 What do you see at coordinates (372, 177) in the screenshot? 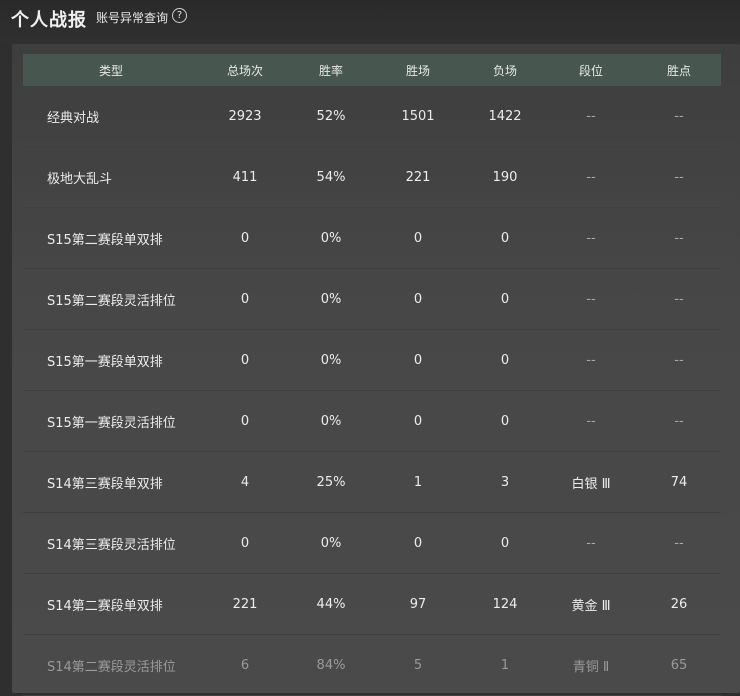
I see `table-row: 极地大乱斗 411 54% 221 190 -- --` at bounding box center [372, 177].